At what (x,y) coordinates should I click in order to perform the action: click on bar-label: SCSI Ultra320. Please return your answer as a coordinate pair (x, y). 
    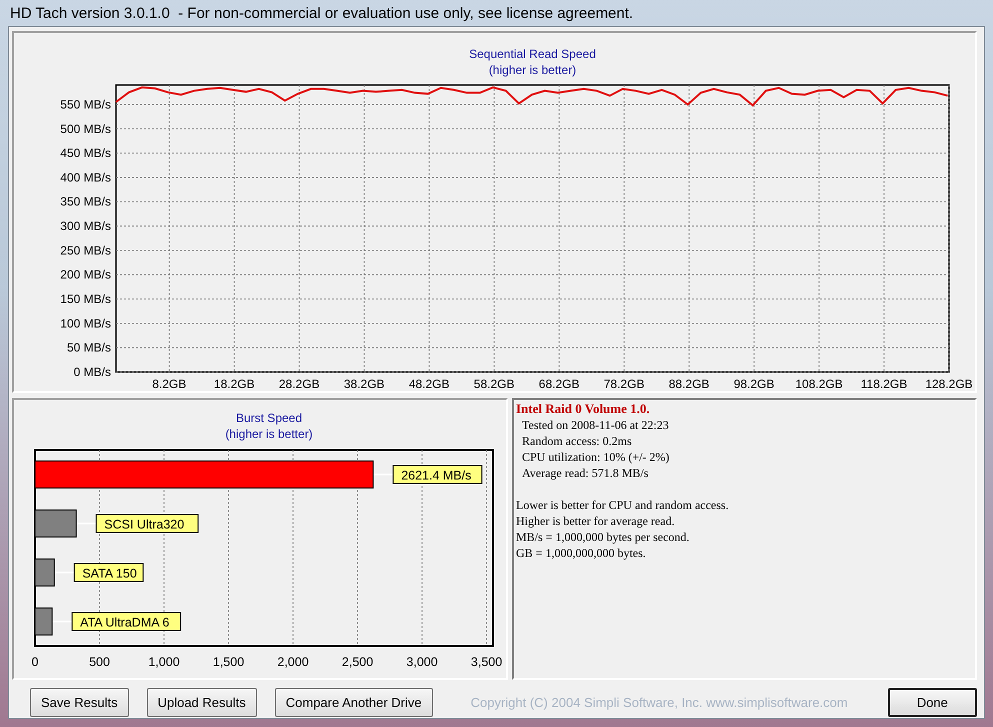
    Looking at the image, I should click on (147, 523).